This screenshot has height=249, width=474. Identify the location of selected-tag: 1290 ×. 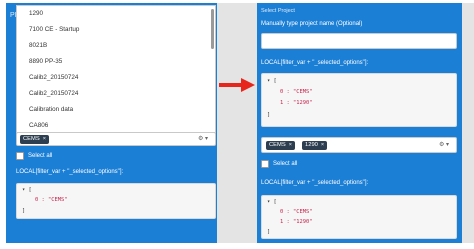
(315, 145).